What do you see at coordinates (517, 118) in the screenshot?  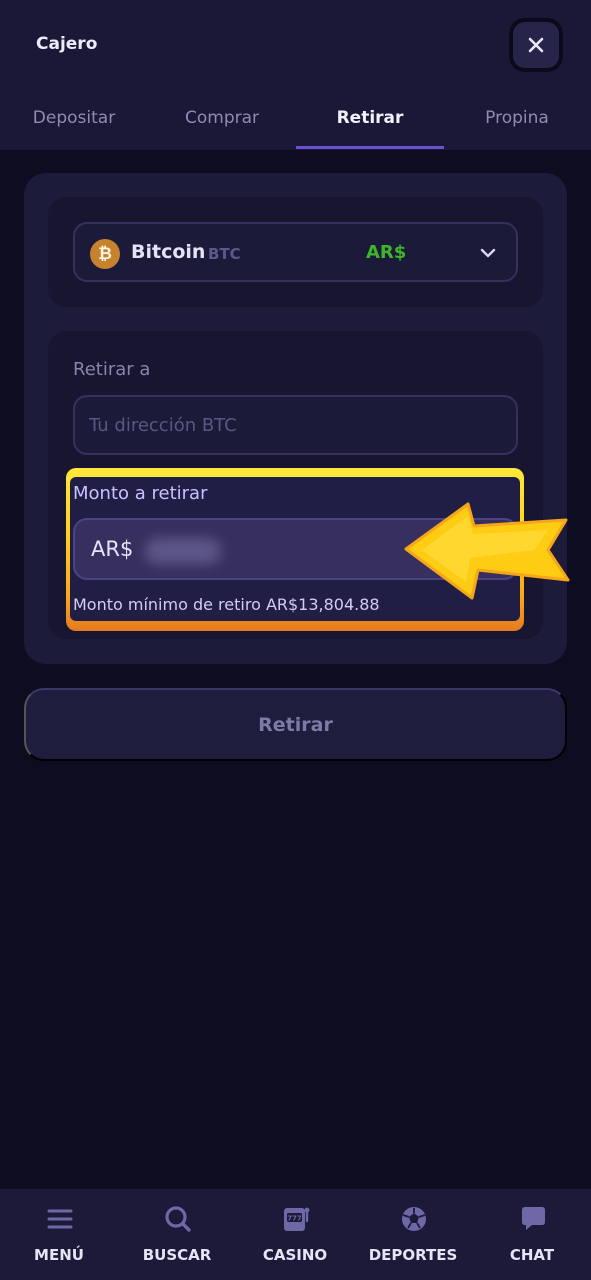 I see `tab-propina: Propina` at bounding box center [517, 118].